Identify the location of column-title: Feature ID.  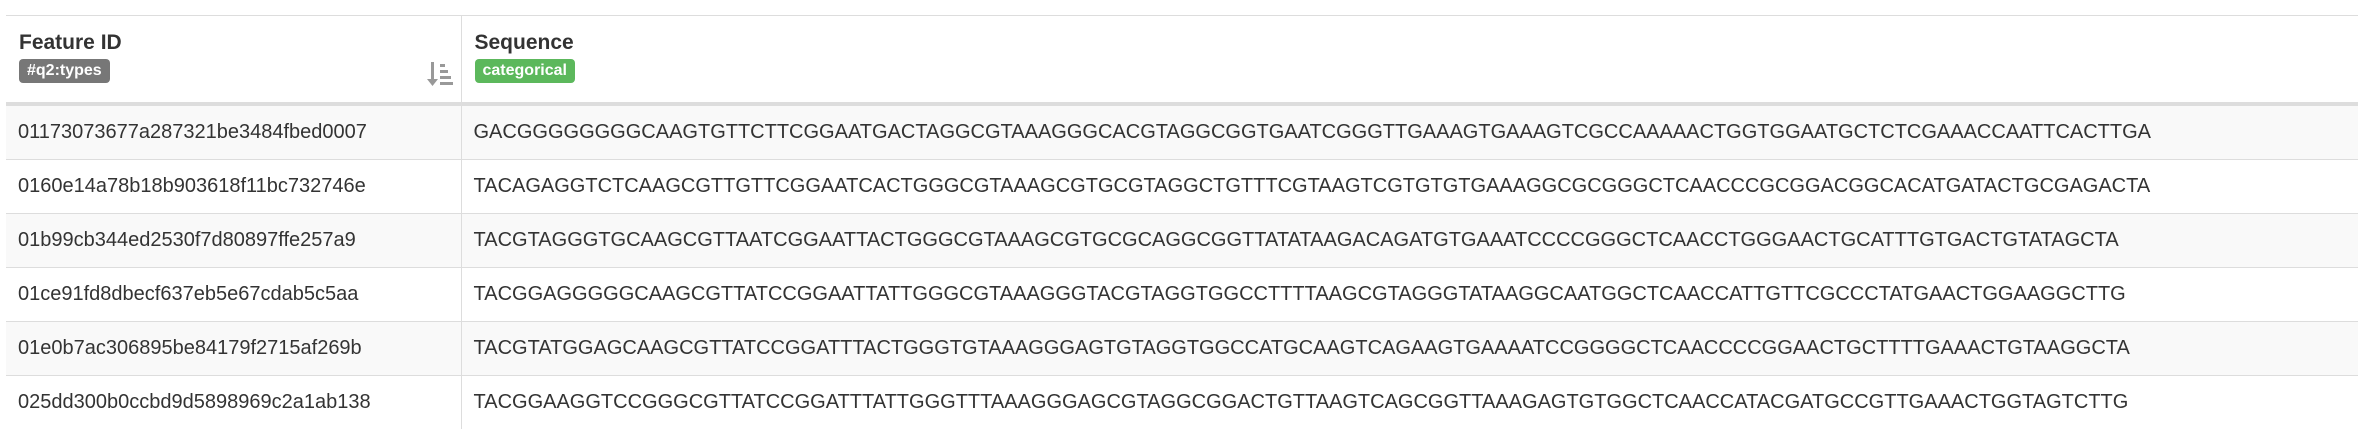
(70, 42).